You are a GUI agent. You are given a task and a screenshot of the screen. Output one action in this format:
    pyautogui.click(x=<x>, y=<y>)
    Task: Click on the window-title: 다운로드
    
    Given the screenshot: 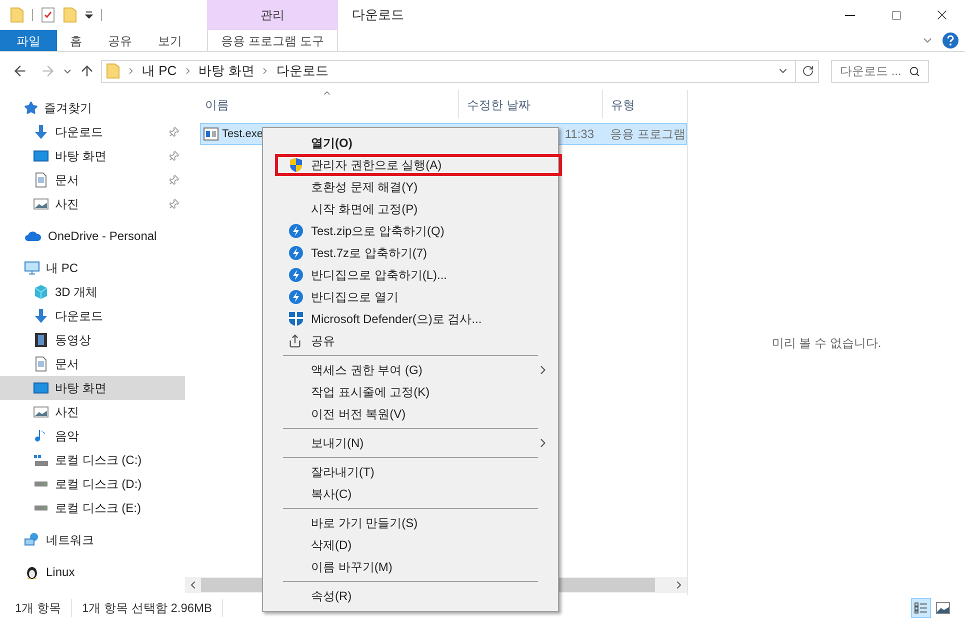 What is the action you would take?
    pyautogui.click(x=378, y=15)
    